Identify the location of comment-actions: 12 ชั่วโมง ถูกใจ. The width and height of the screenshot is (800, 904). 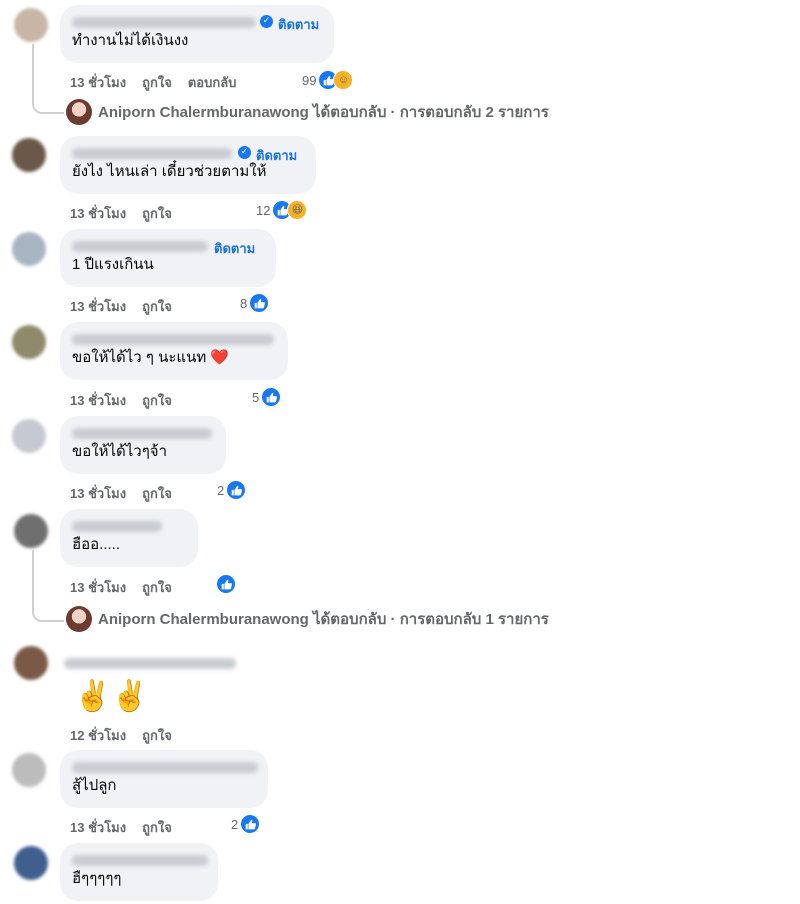
(129, 735).